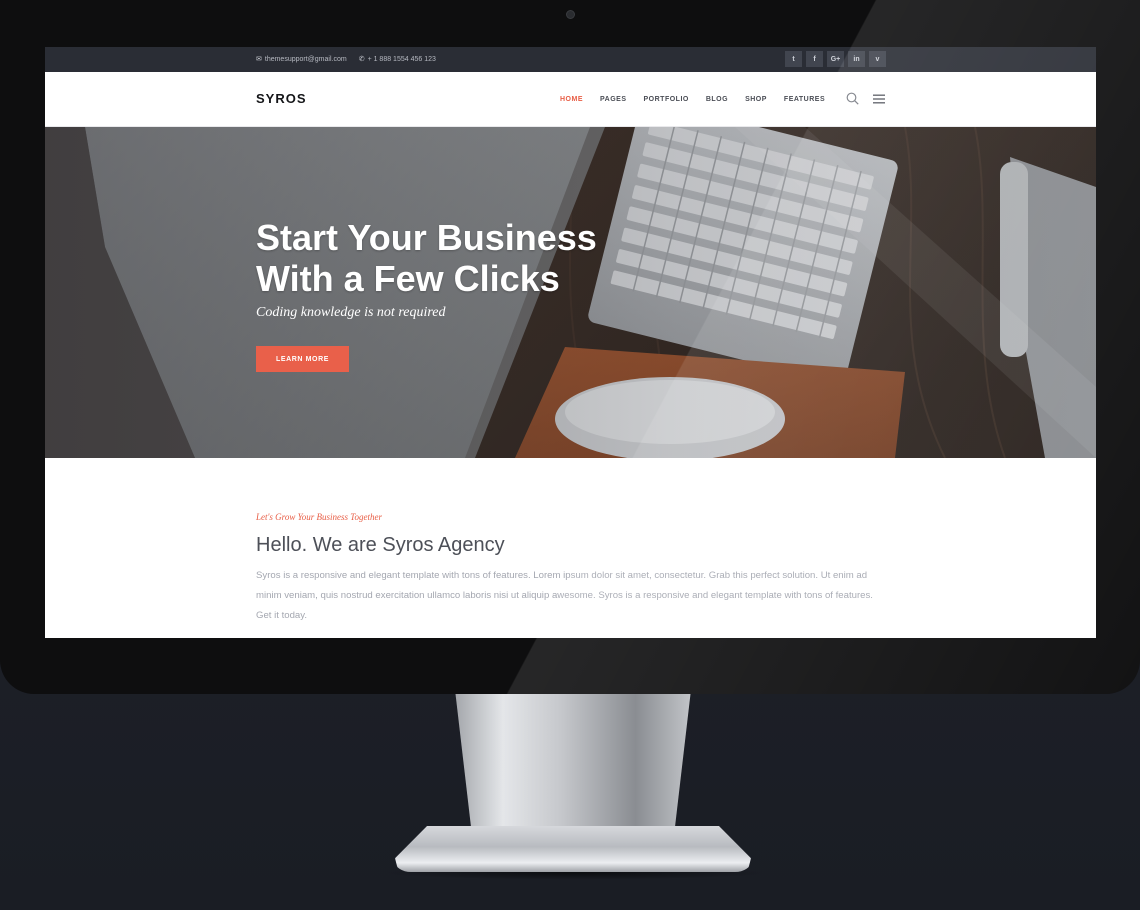 The width and height of the screenshot is (1140, 910). Describe the element at coordinates (302, 359) in the screenshot. I see `learn-more-button: LEARN MORE` at that location.